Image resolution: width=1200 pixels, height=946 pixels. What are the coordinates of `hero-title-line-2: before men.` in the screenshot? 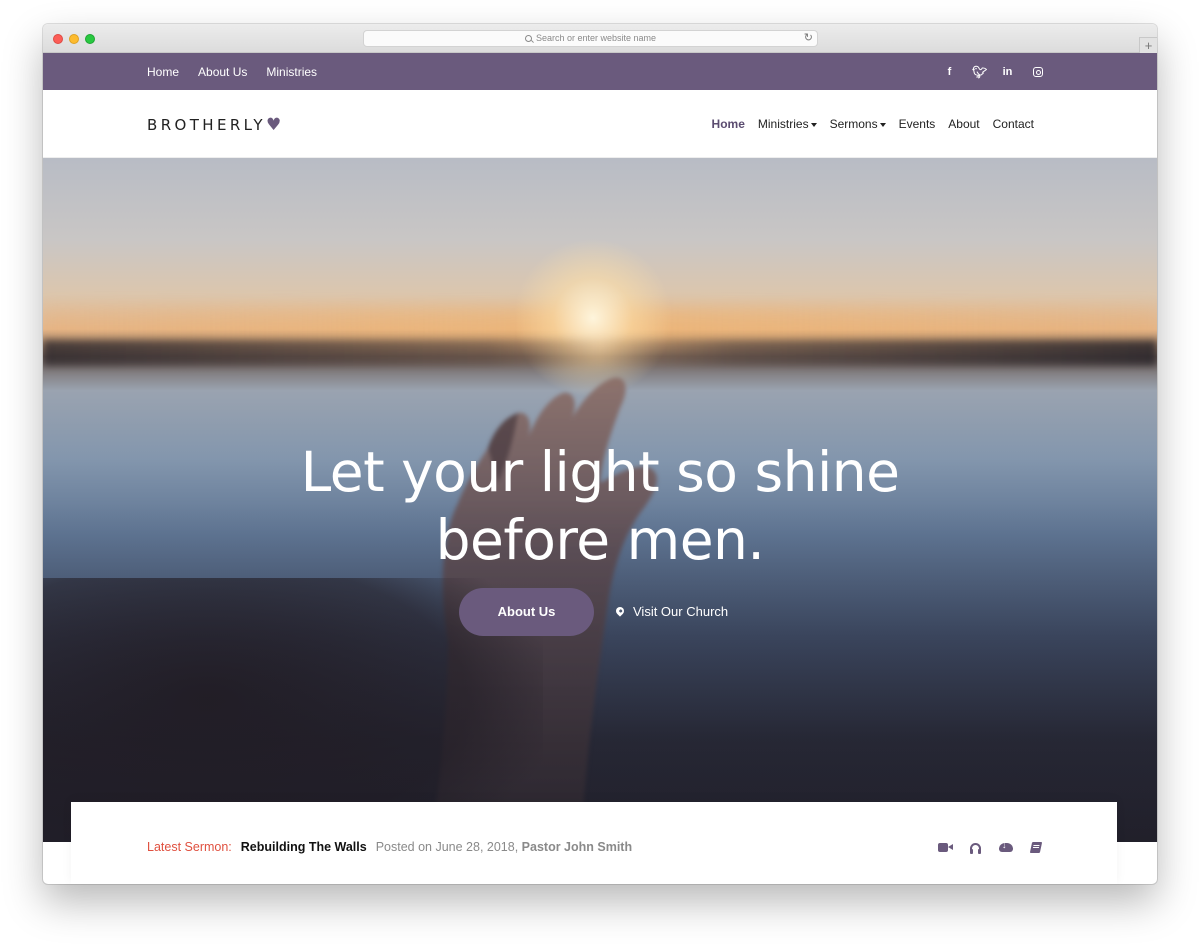 It's located at (600, 540).